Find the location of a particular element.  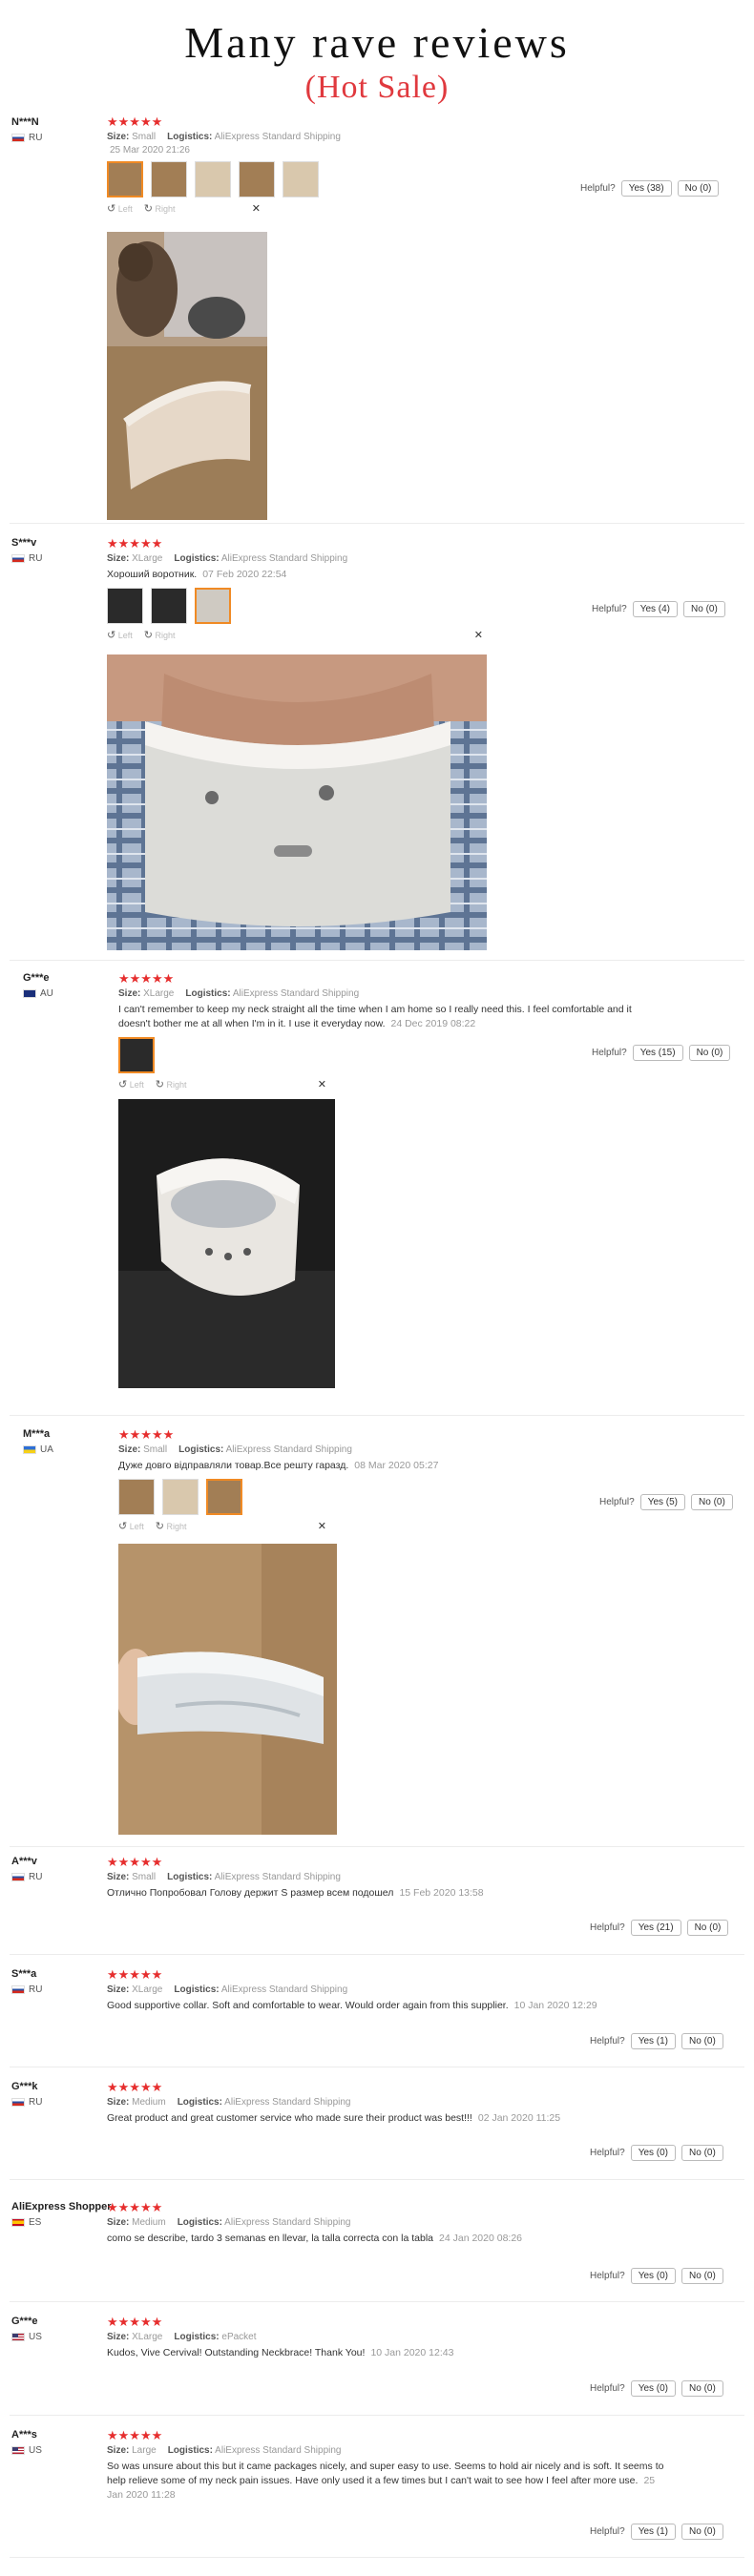

flag-es-icon is located at coordinates (18, 2222).